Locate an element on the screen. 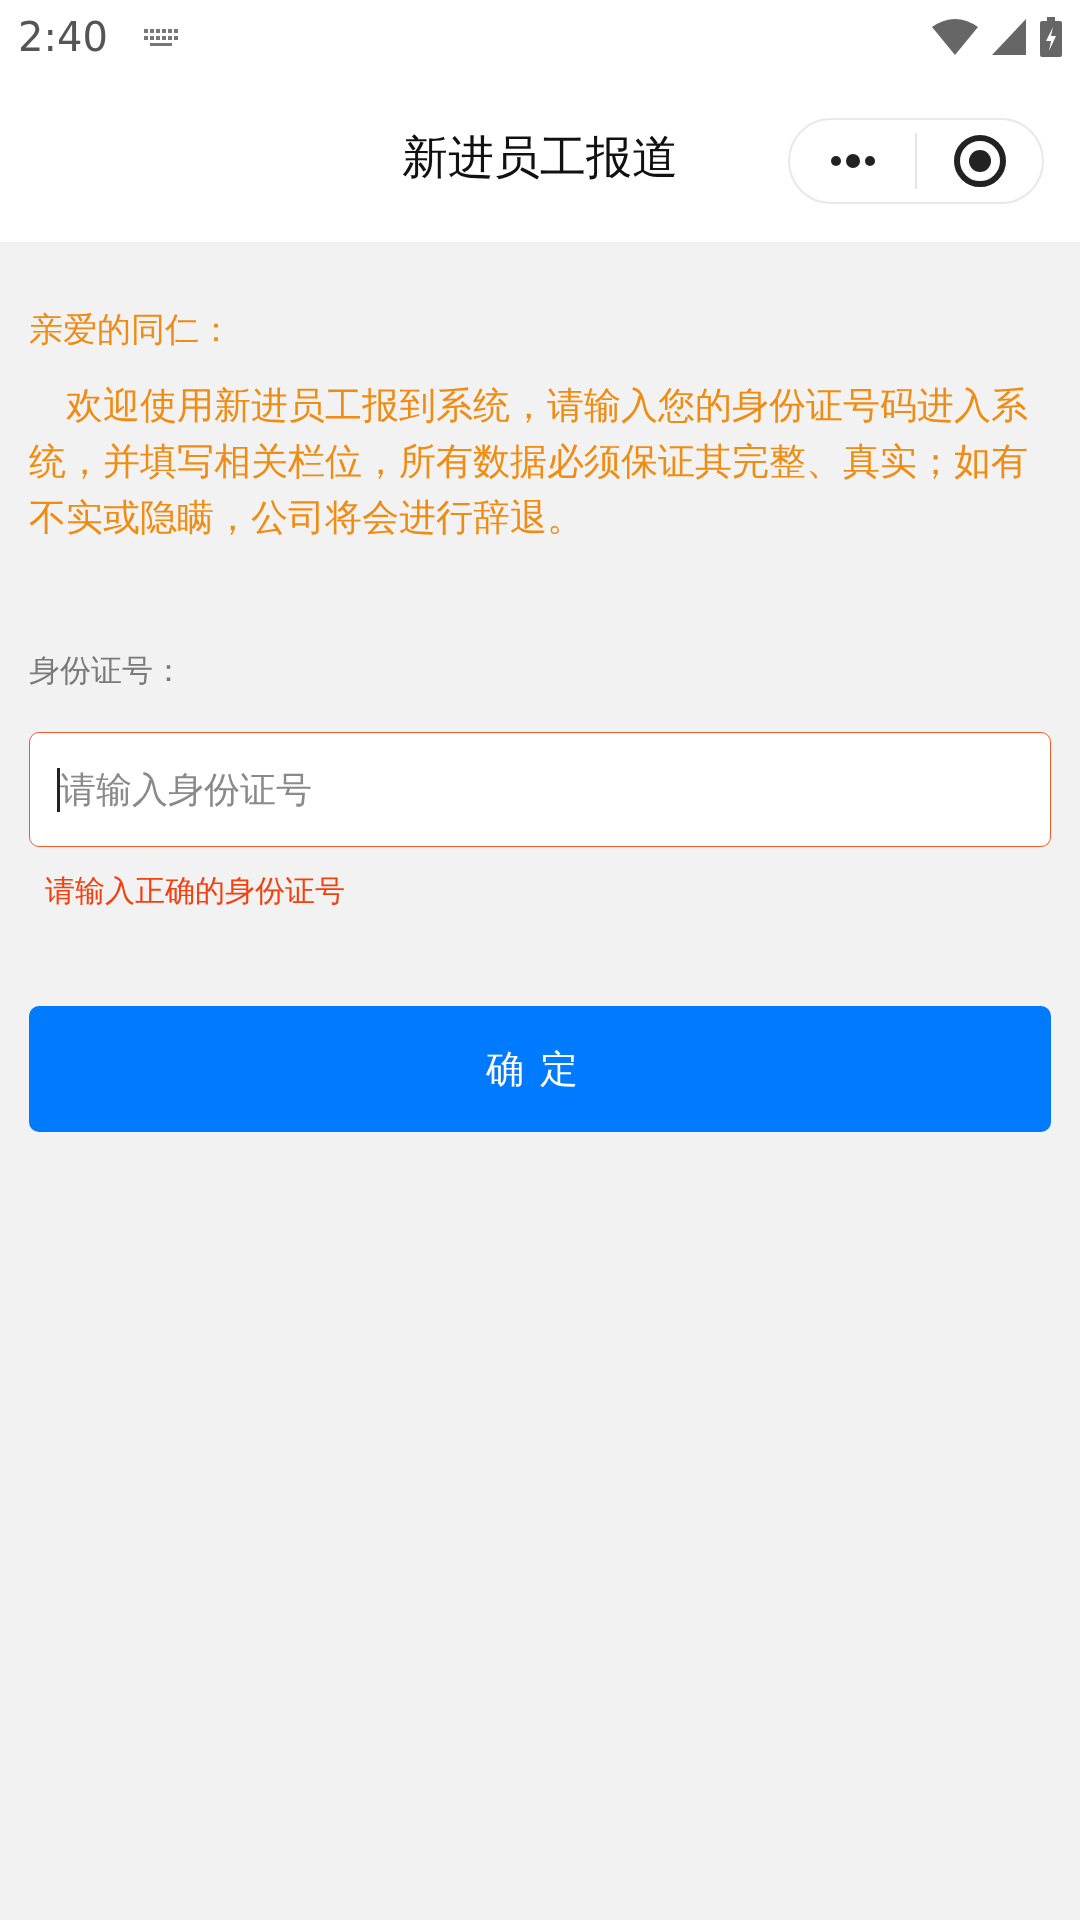  id-number-field: 请输入身份证号 is located at coordinates (540, 789).